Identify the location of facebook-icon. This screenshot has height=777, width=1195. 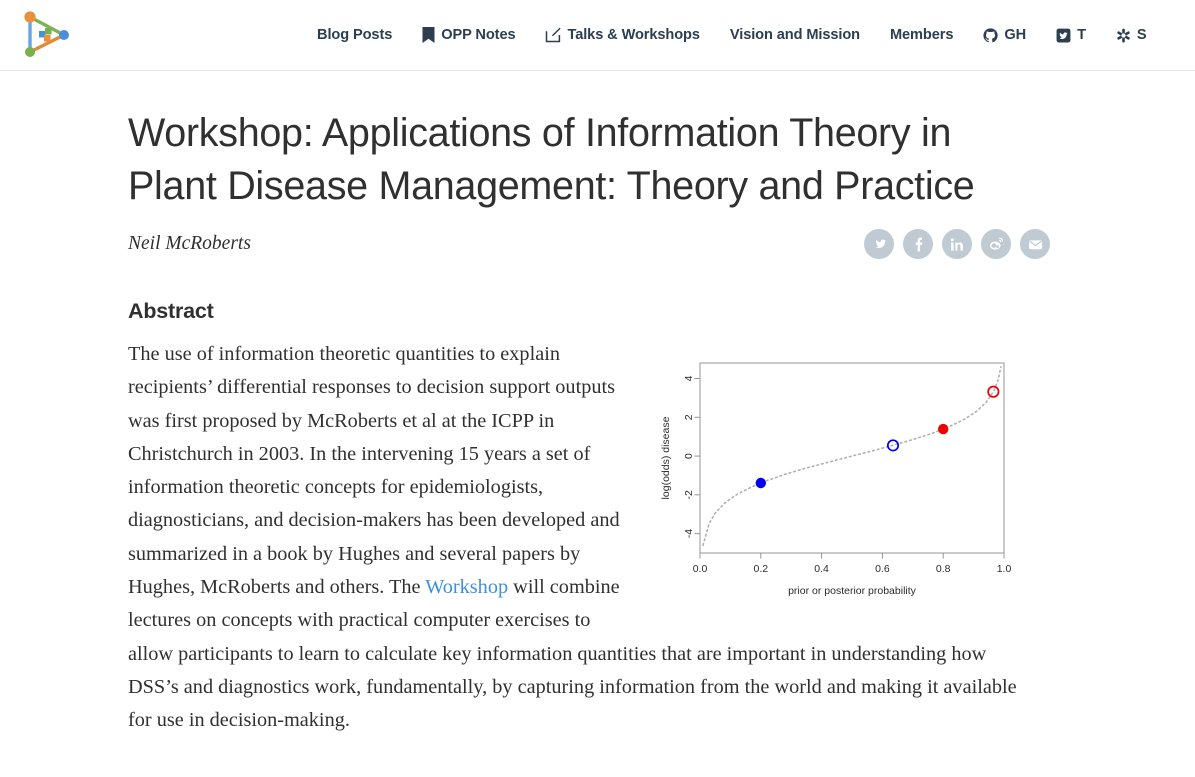
(918, 244).